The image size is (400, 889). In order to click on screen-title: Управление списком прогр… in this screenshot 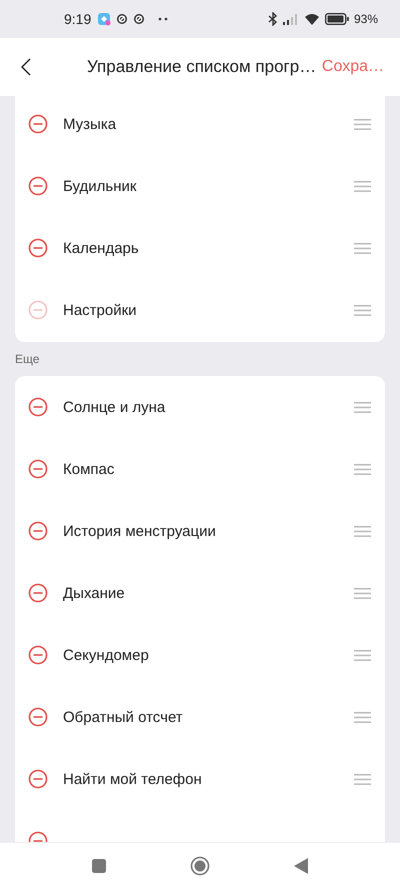, I will do `click(201, 67)`.